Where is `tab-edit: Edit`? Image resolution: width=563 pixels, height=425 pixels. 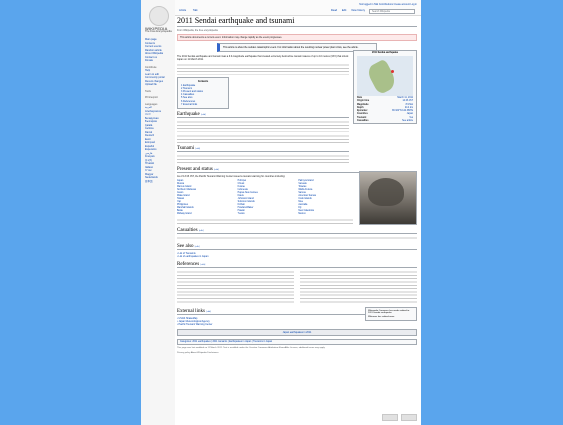 tab-edit: Edit is located at coordinates (344, 10).